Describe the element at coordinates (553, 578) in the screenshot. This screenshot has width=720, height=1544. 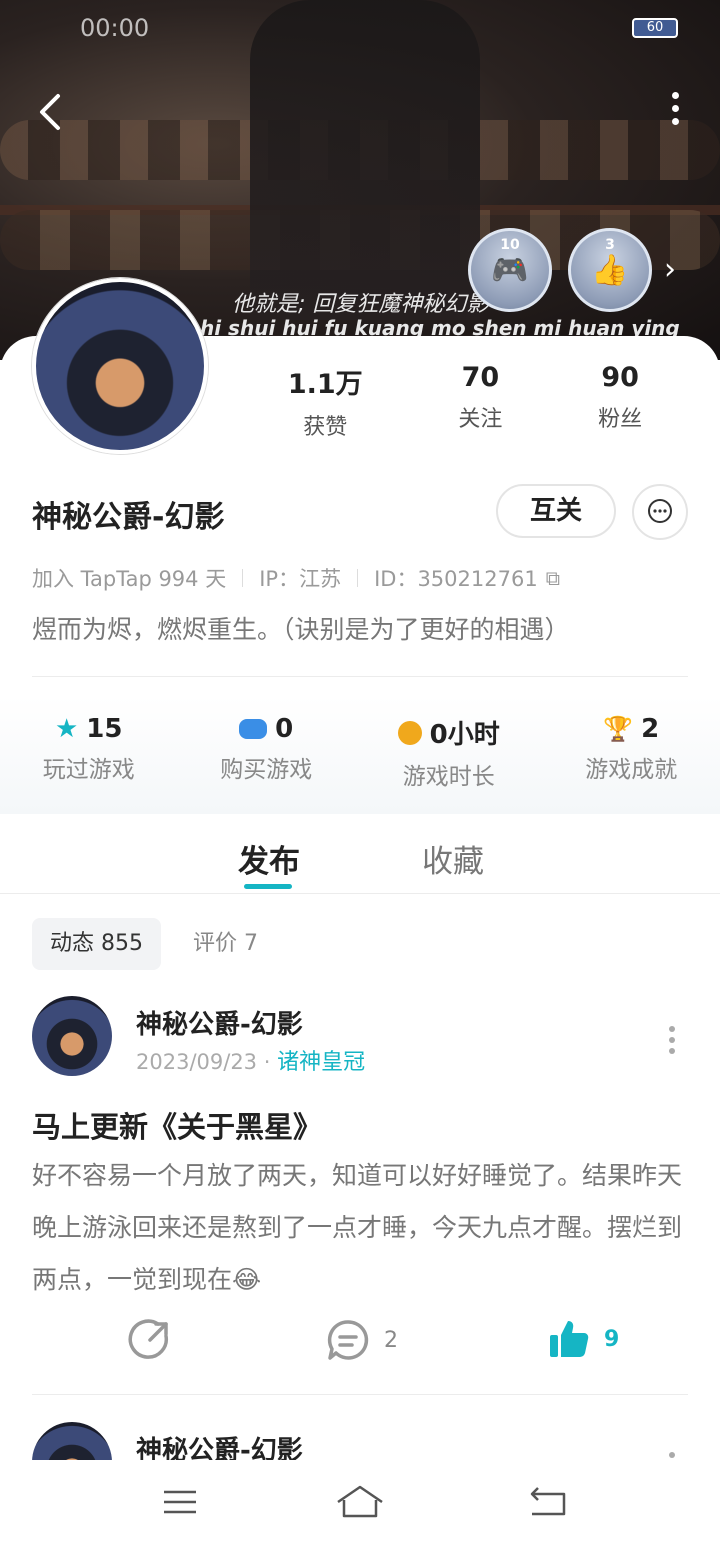
I see `copy-icon: ⧉` at that location.